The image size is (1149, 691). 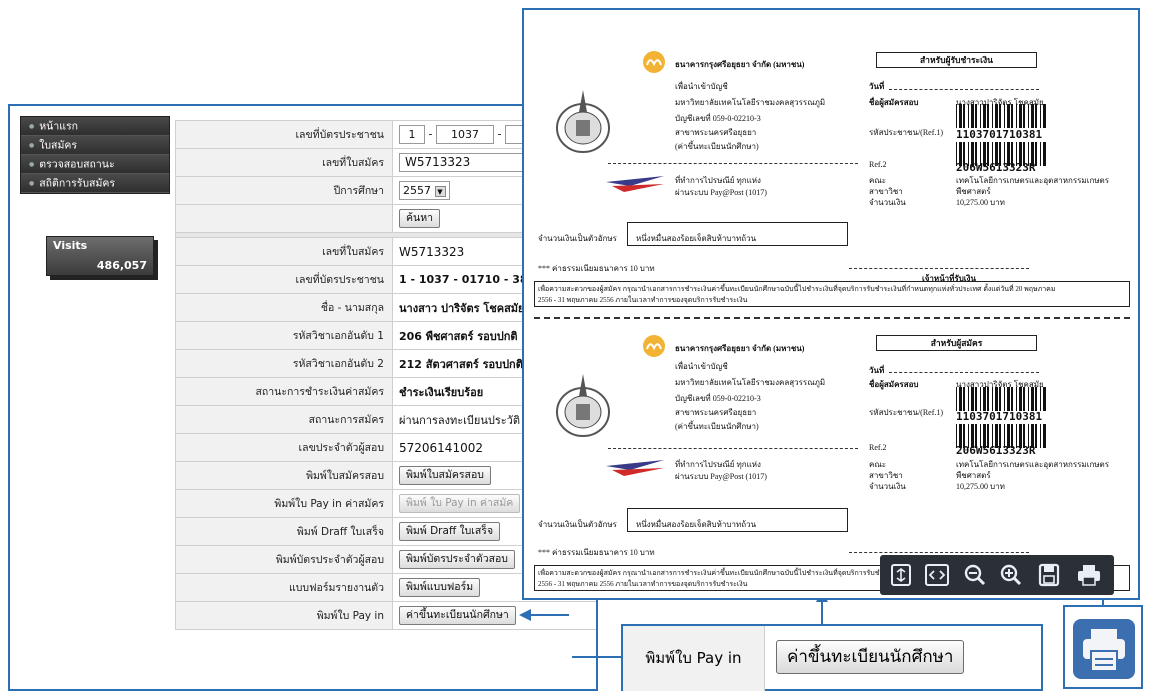 I want to click on zoom-in-icon, so click(x=1011, y=575).